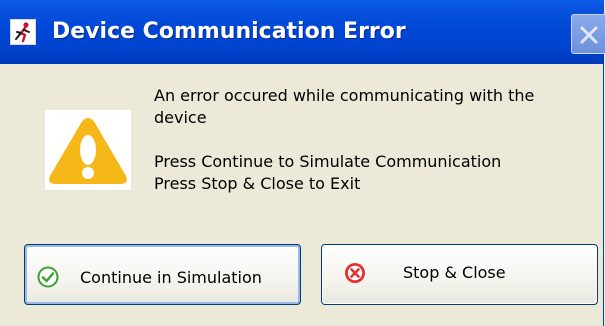  I want to click on stop-label: Stop & Close, so click(454, 272).